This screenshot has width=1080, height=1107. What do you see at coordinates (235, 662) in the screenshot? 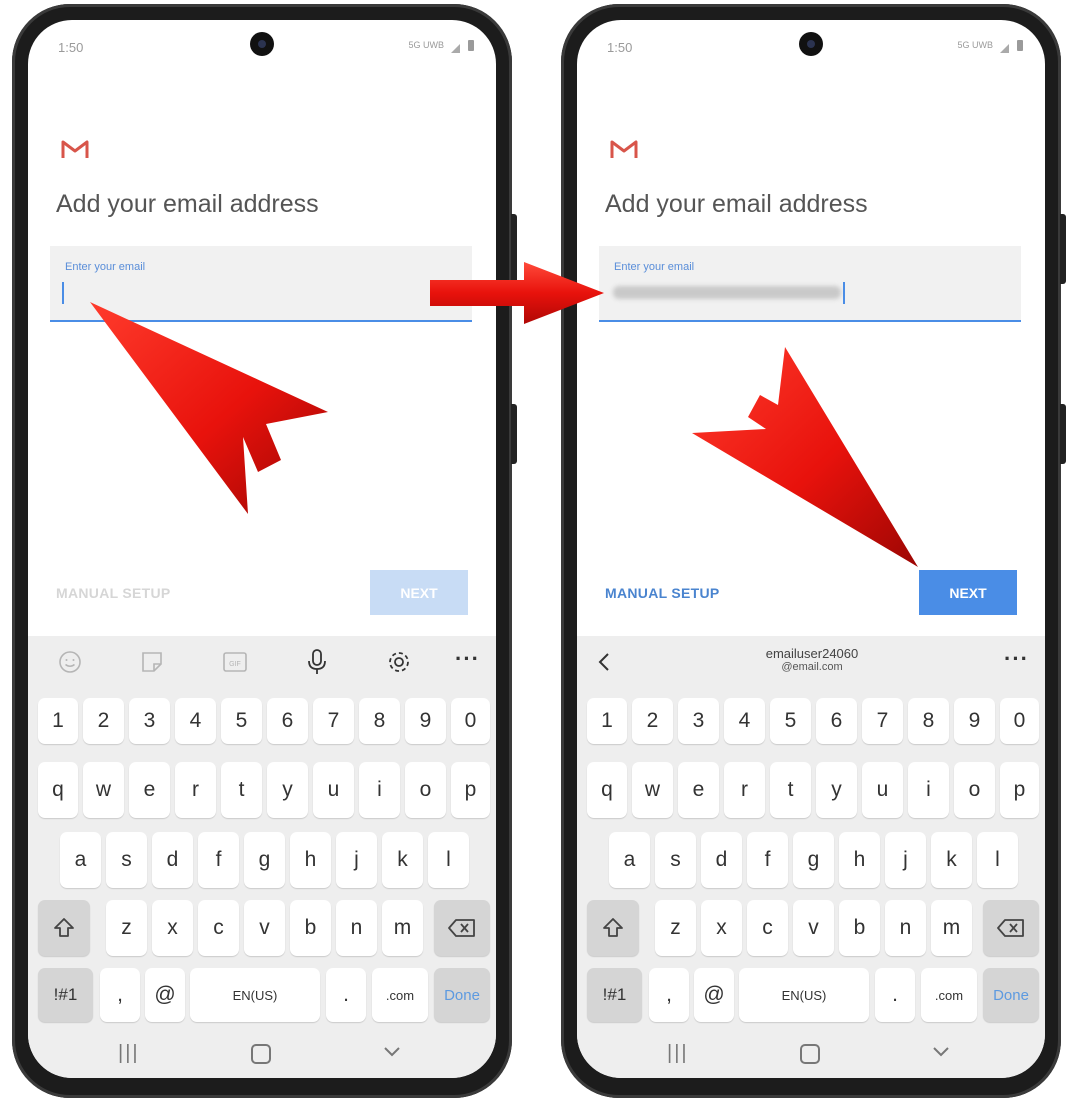
I see `gif-icon: GIF` at bounding box center [235, 662].